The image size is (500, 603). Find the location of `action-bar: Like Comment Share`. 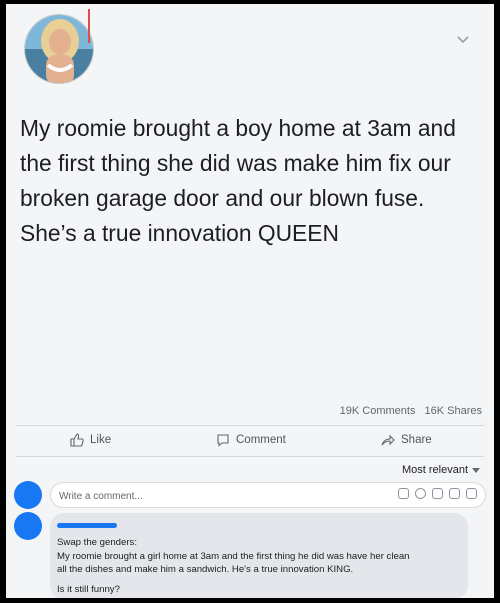

action-bar: Like Comment Share is located at coordinates (250, 443).